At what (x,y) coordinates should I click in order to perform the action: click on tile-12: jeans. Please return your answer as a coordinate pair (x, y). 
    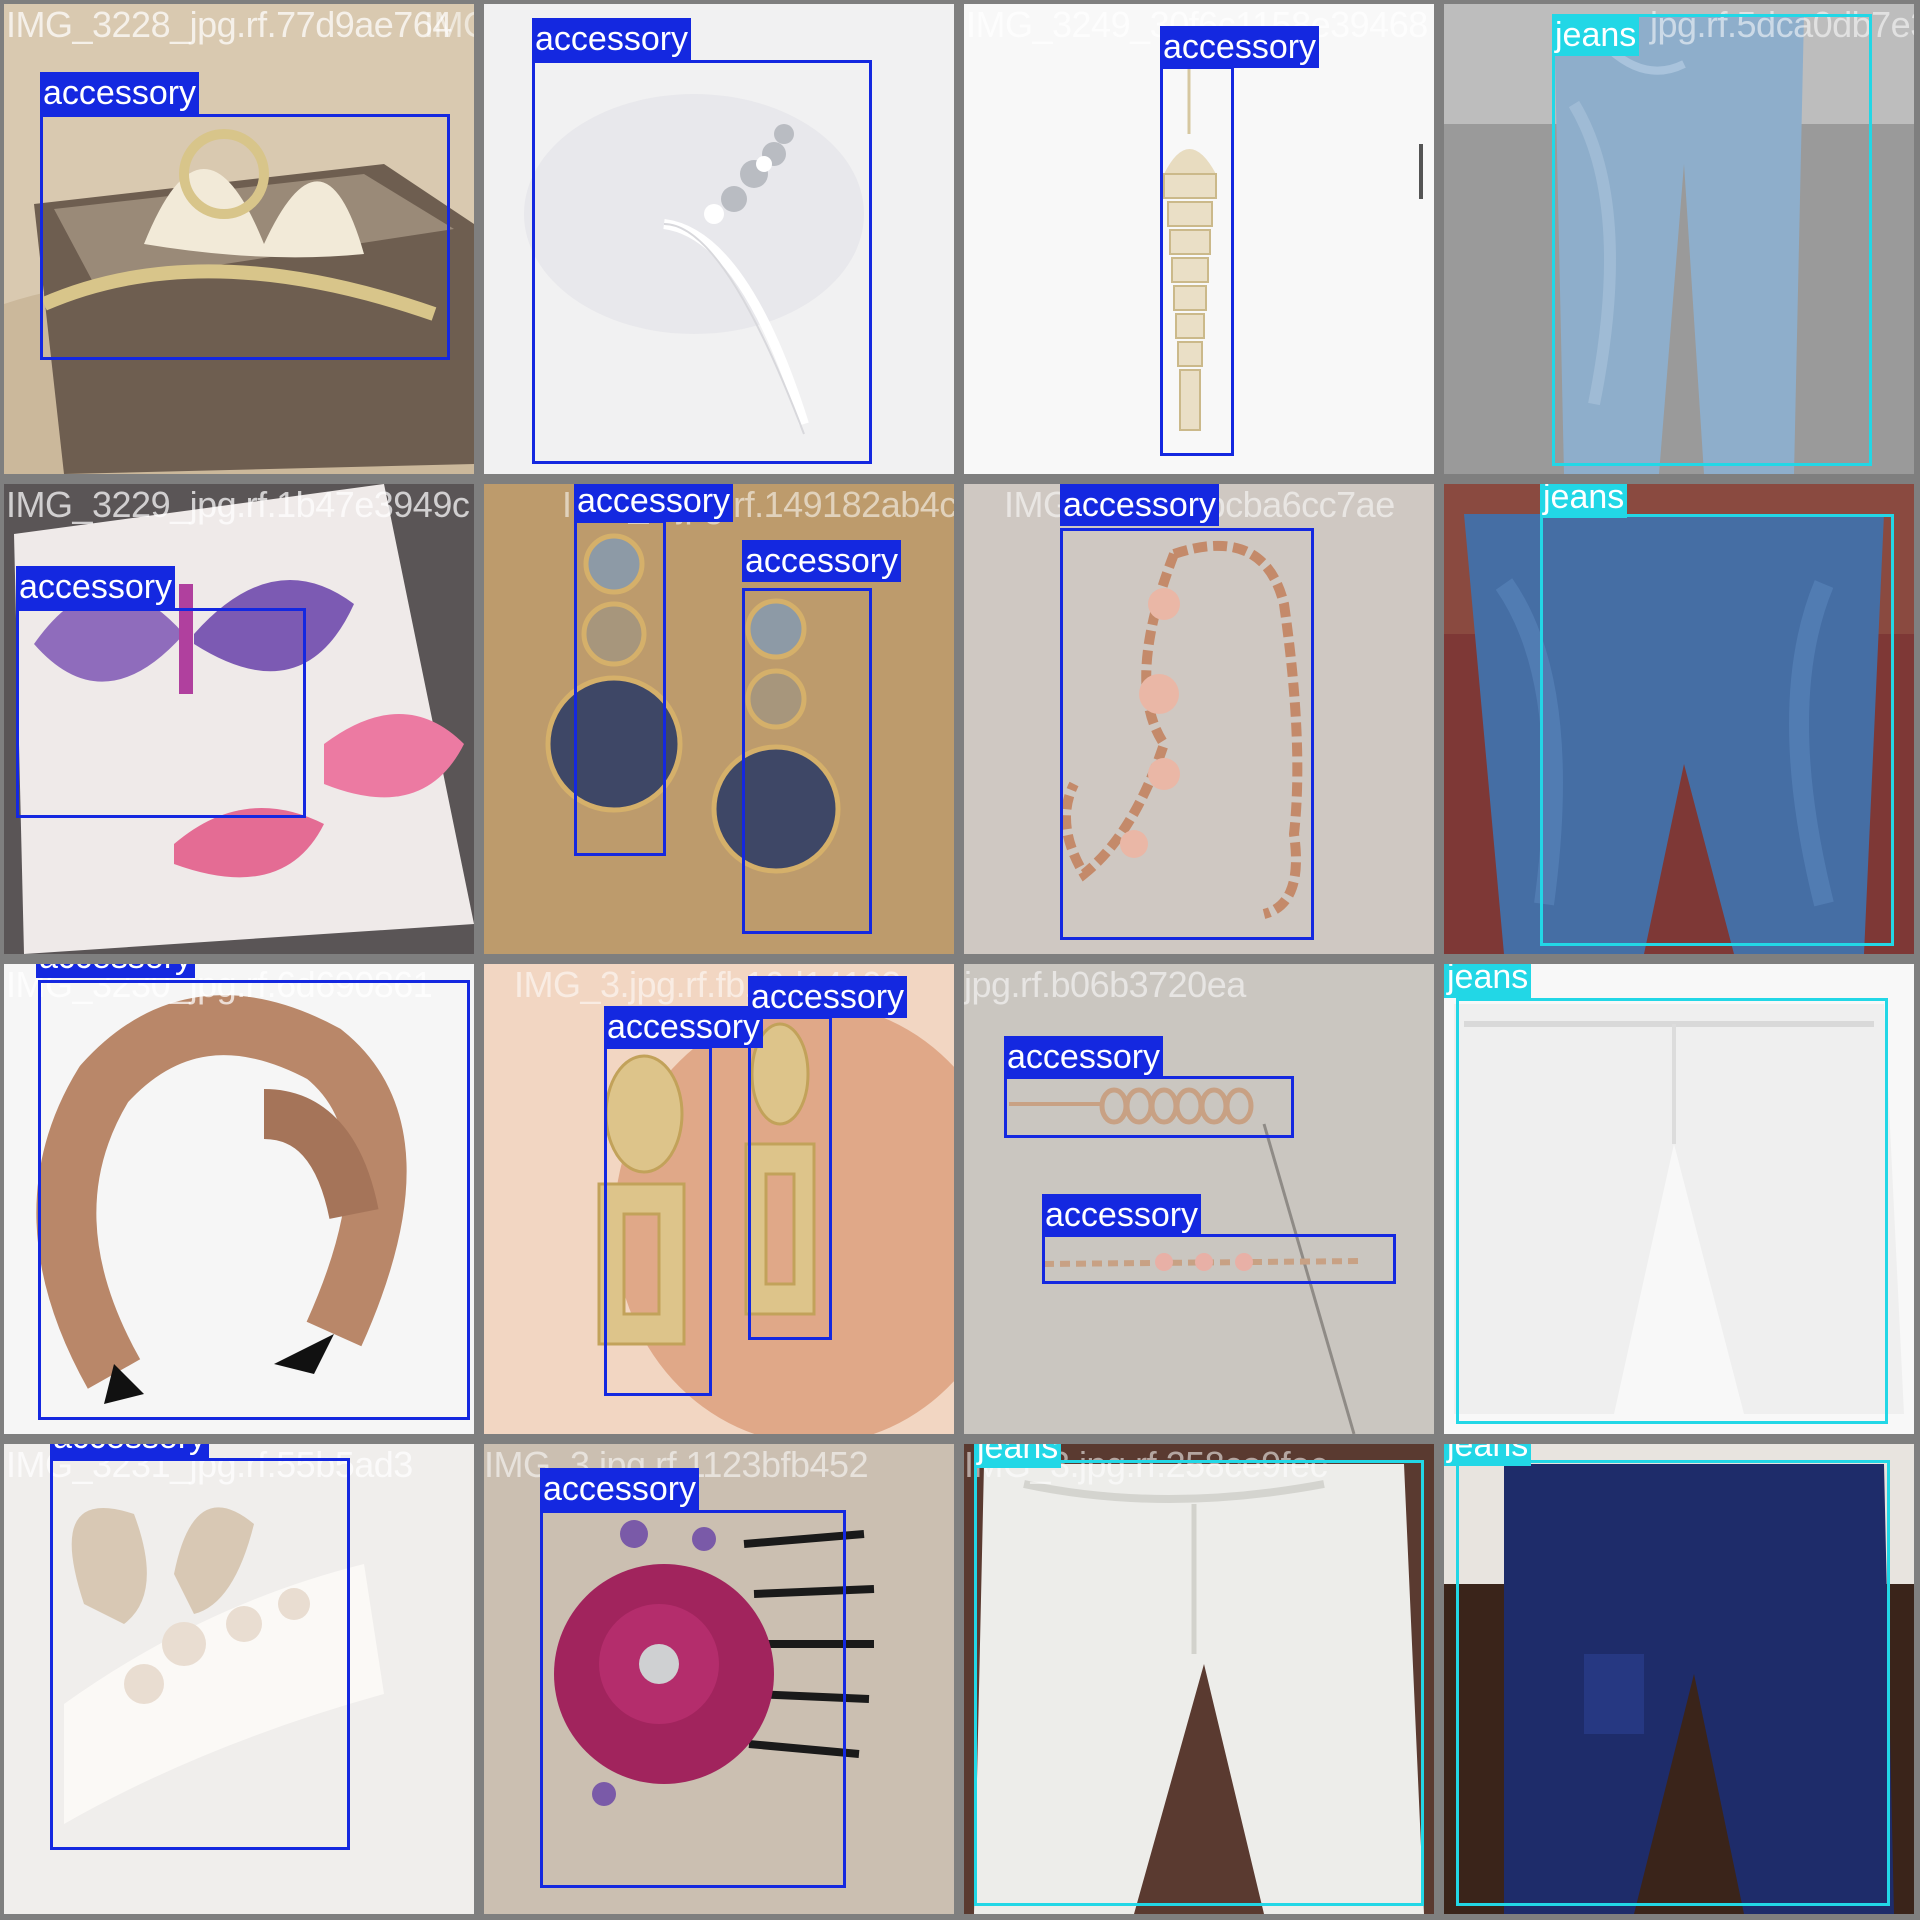
    Looking at the image, I should click on (1679, 1199).